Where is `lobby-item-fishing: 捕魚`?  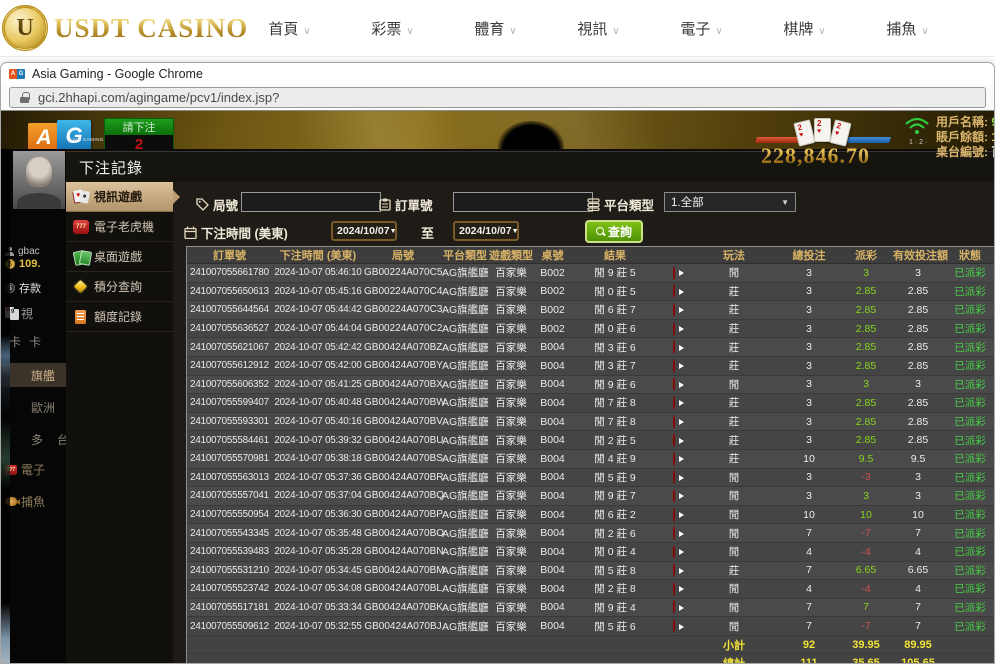 lobby-item-fishing: 捕魚 is located at coordinates (25, 501).